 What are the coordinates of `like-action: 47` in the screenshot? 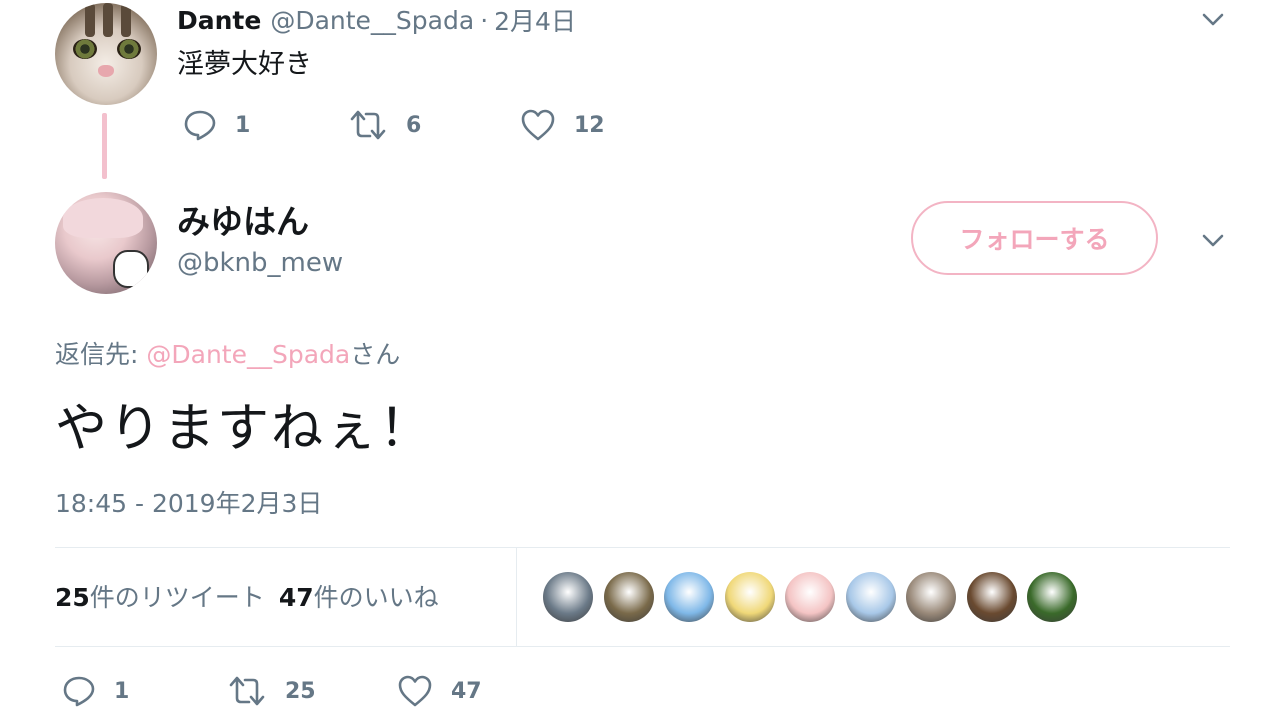 It's located at (439, 691).